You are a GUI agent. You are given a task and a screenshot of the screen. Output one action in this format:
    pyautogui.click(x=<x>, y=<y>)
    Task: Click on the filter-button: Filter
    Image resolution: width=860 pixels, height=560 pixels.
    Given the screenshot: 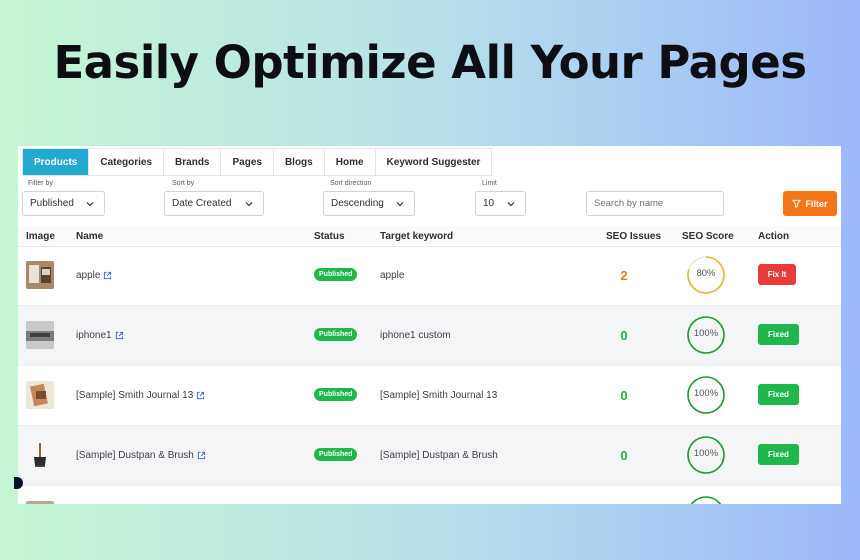 What is the action you would take?
    pyautogui.click(x=810, y=203)
    